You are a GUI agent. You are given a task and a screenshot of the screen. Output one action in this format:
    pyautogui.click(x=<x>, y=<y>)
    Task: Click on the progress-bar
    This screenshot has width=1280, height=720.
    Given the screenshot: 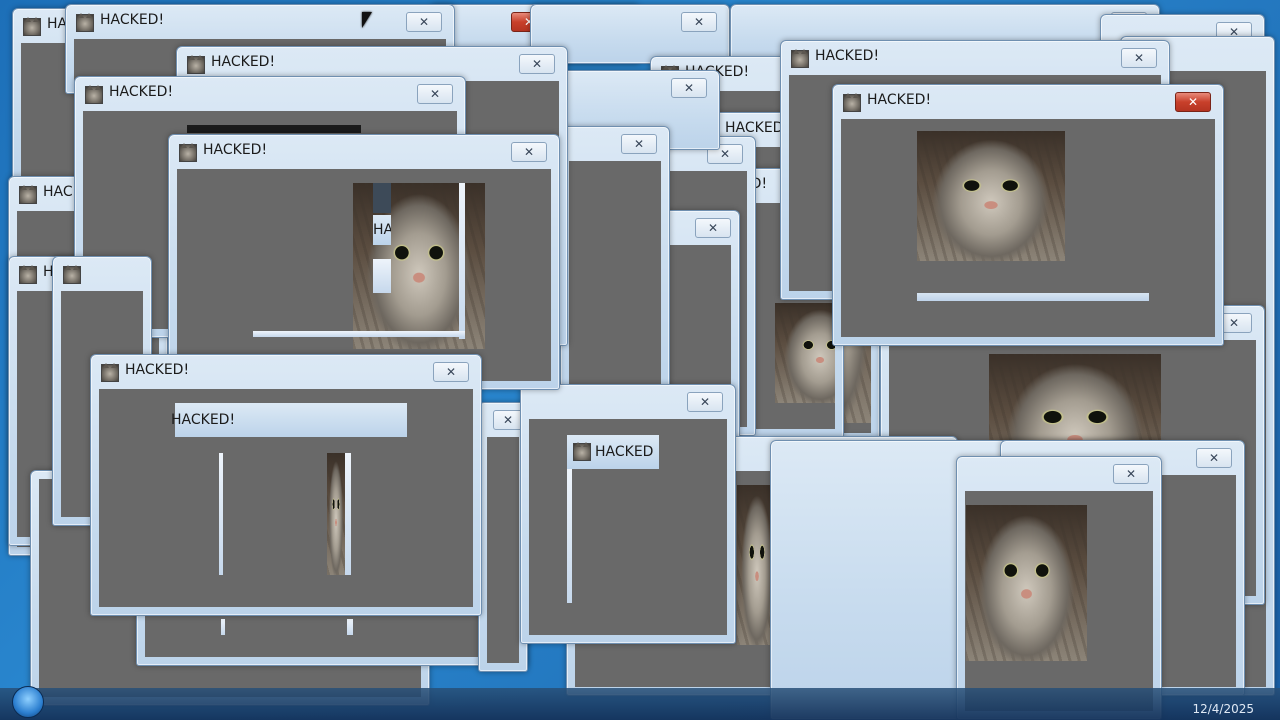 What is the action you would take?
    pyautogui.click(x=1033, y=297)
    